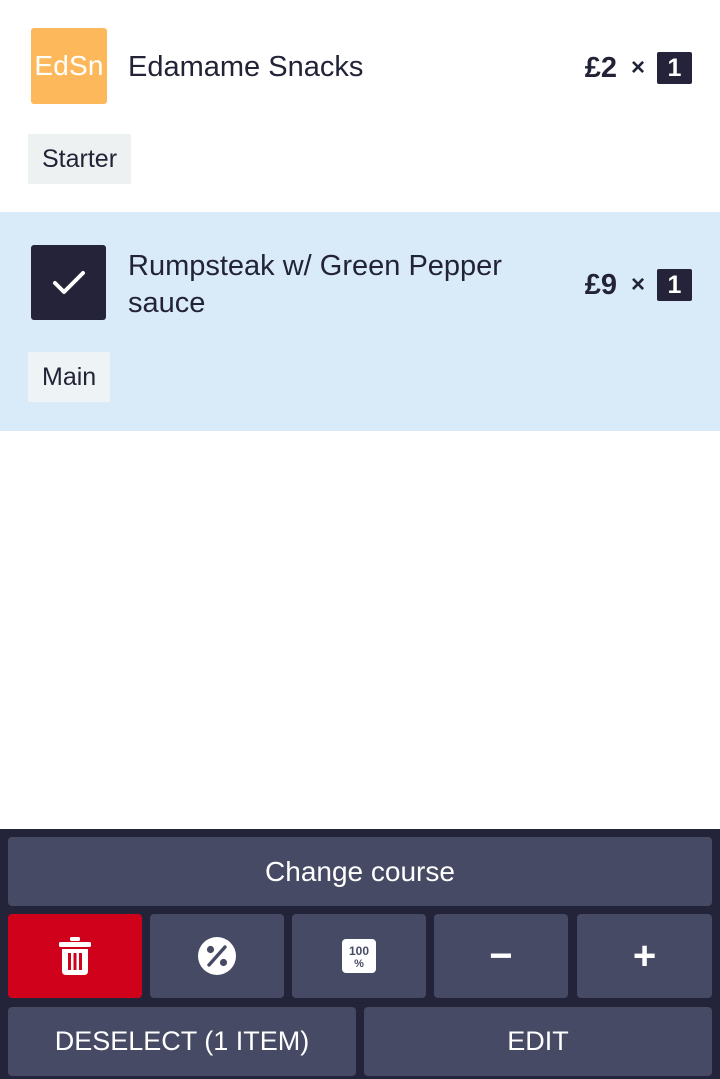 This screenshot has height=1079, width=720. I want to click on trash-icon, so click(75, 956).